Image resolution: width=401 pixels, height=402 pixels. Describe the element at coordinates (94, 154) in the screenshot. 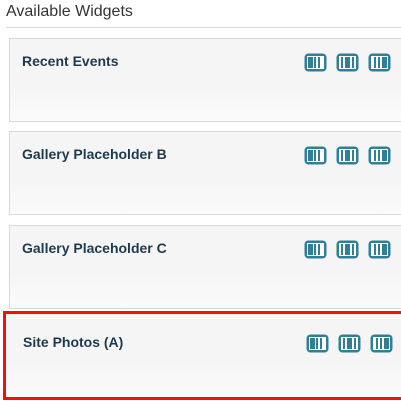

I see `widget-title: Gallery Placeholder B` at that location.